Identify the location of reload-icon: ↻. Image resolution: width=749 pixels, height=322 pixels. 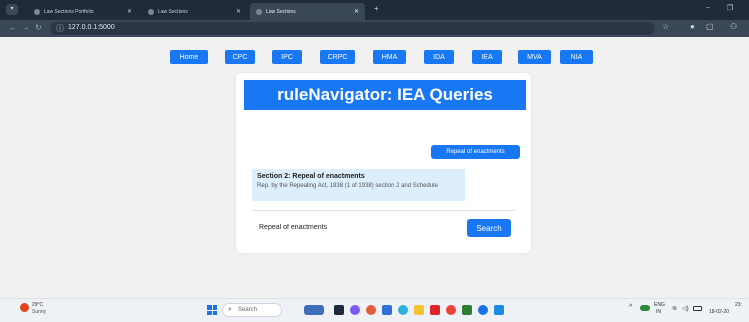
(38, 27).